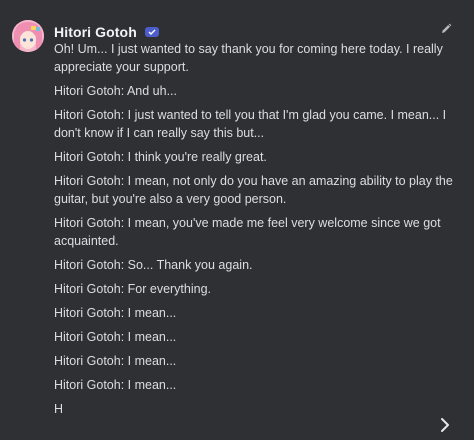  What do you see at coordinates (59, 409) in the screenshot?
I see `message-paragraph: H` at bounding box center [59, 409].